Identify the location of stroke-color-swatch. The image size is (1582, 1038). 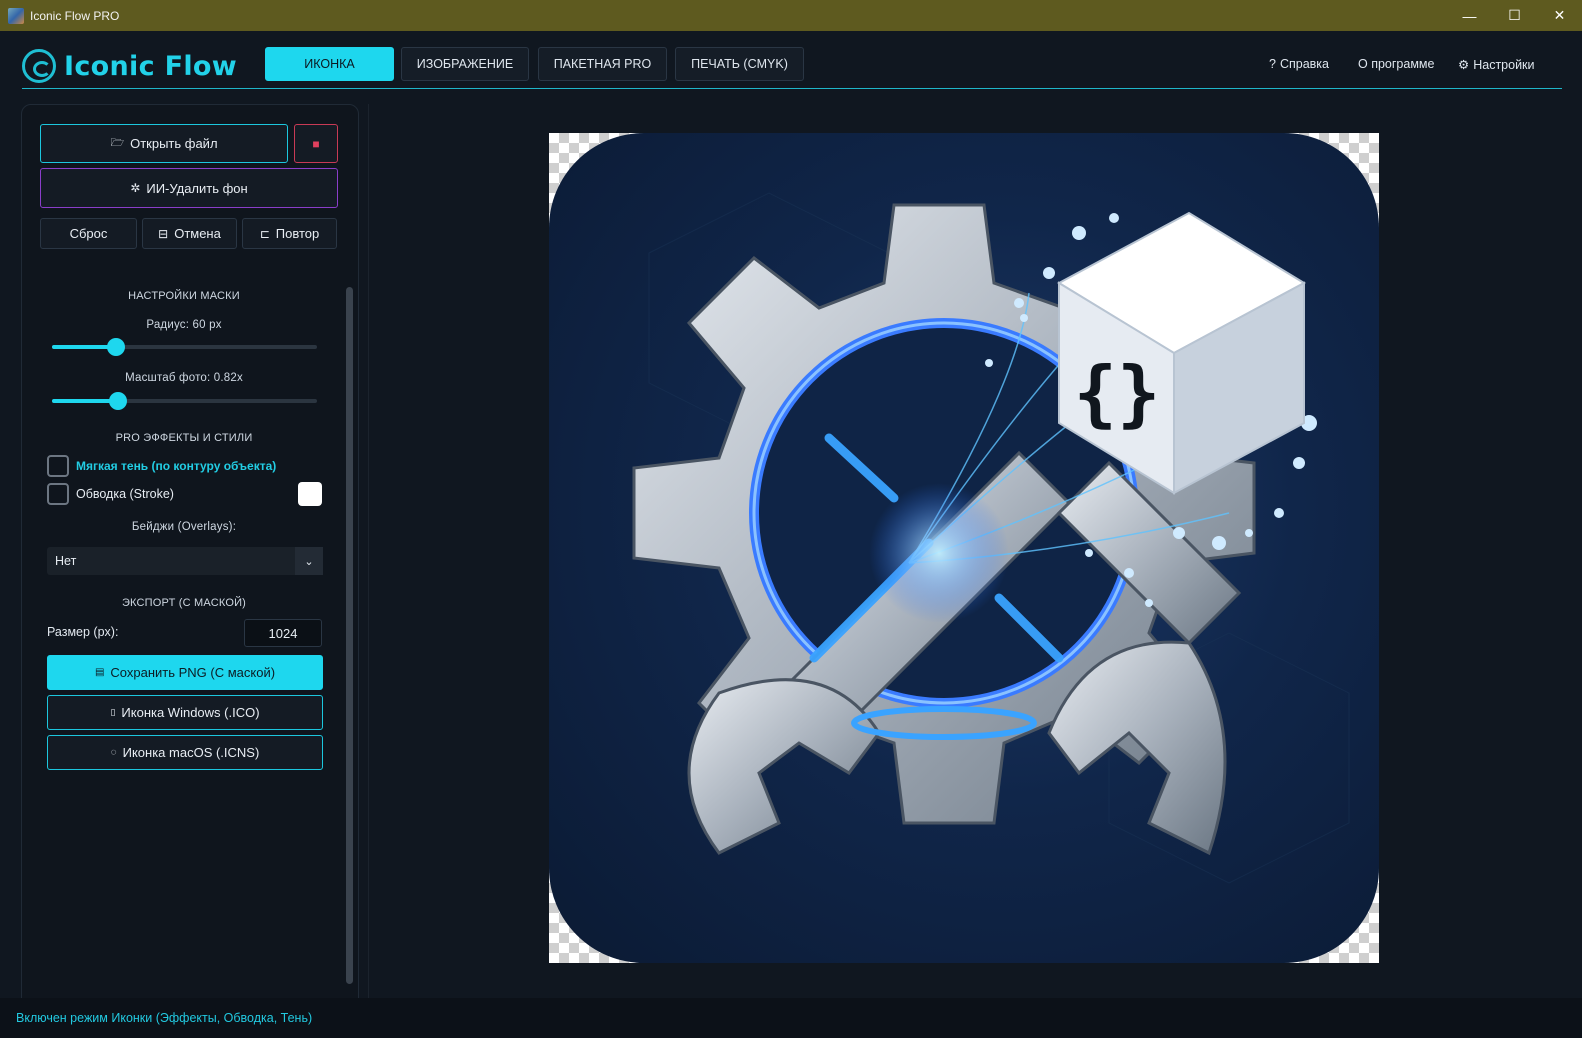
(310, 494).